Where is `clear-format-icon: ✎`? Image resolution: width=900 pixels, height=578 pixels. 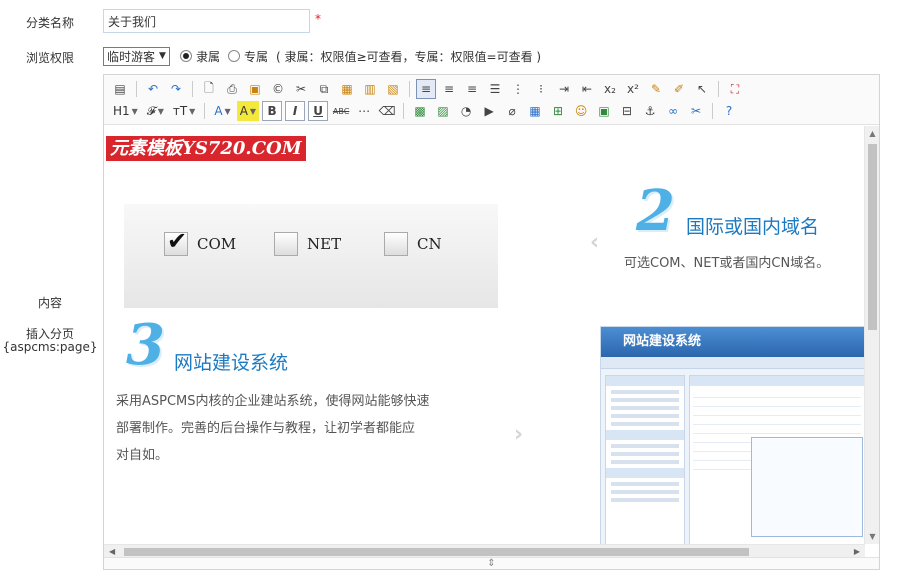 clear-format-icon: ✎ is located at coordinates (656, 89).